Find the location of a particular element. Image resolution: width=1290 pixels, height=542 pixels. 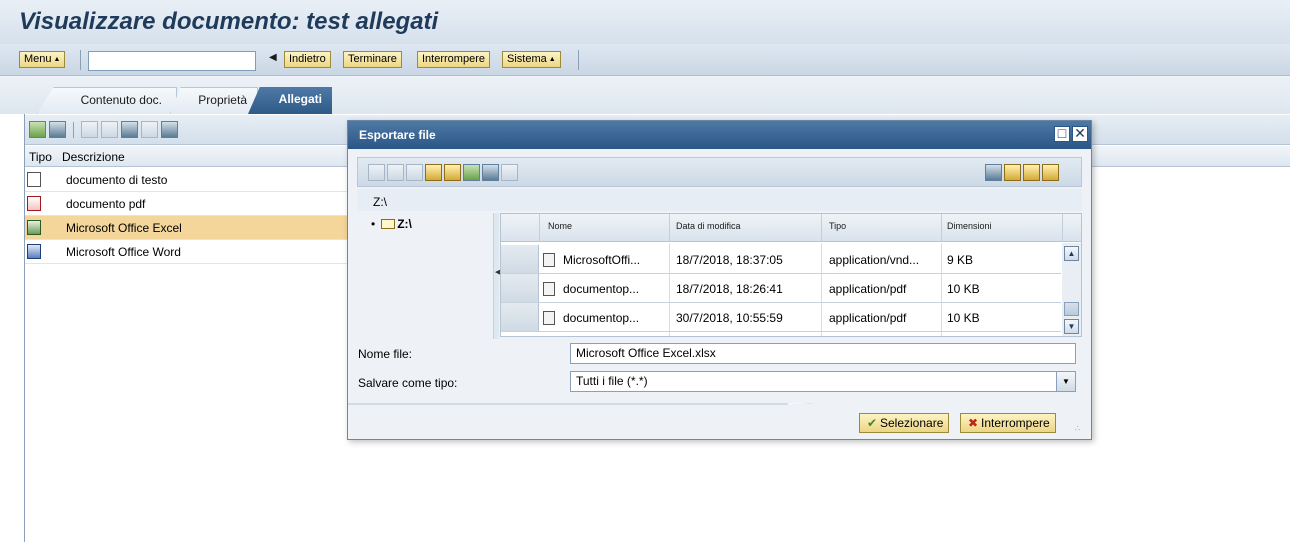

details-icon is located at coordinates (169, 129).